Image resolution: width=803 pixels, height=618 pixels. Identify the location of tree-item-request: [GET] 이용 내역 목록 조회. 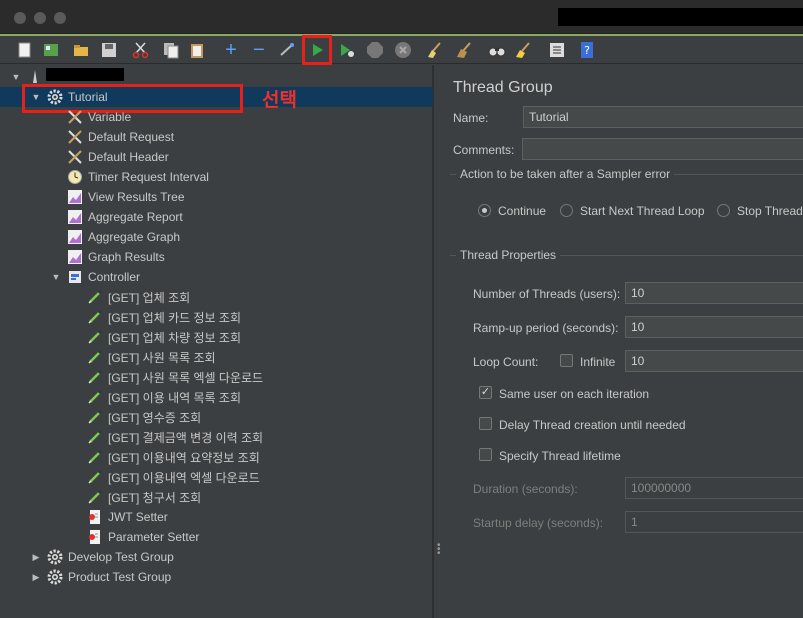
(216, 397).